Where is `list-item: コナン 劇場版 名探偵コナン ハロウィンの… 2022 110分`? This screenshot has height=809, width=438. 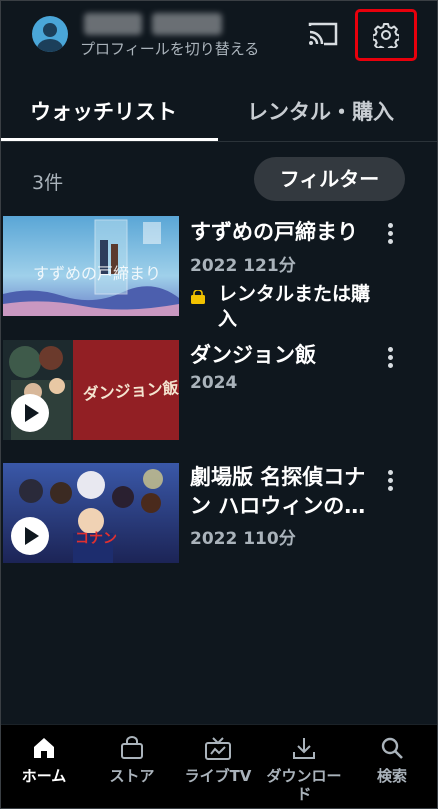 list-item: コナン 劇場版 名探偵コナン ハロウィンの… 2022 110分 is located at coordinates (219, 513).